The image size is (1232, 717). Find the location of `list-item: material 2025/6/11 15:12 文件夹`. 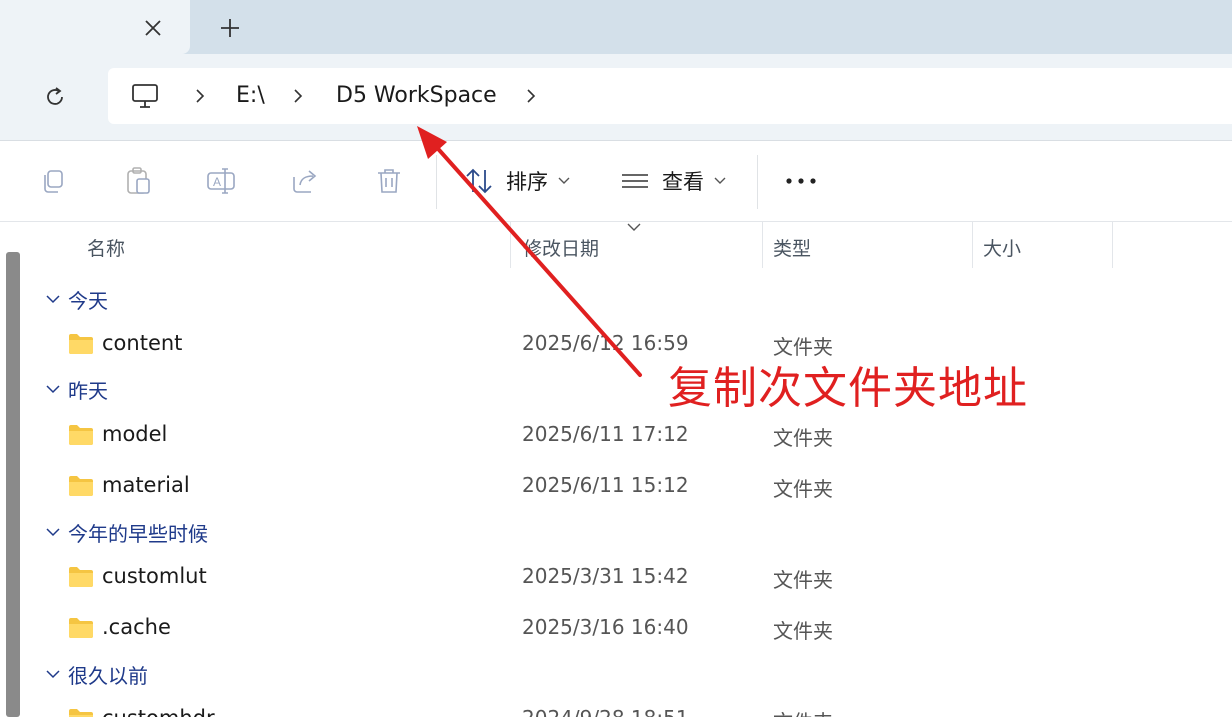

list-item: material 2025/6/11 15:12 文件夹 is located at coordinates (616, 487).